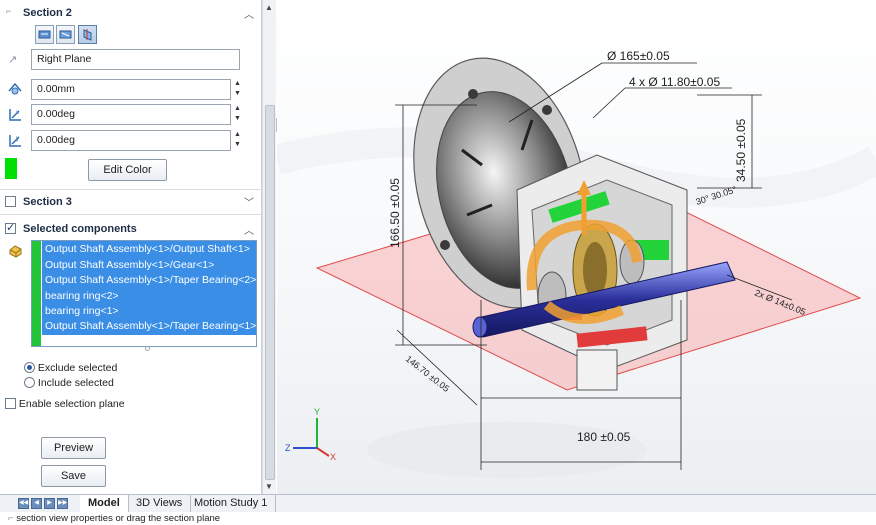  I want to click on tab-motion-study: Motion Study 1, so click(231, 503).